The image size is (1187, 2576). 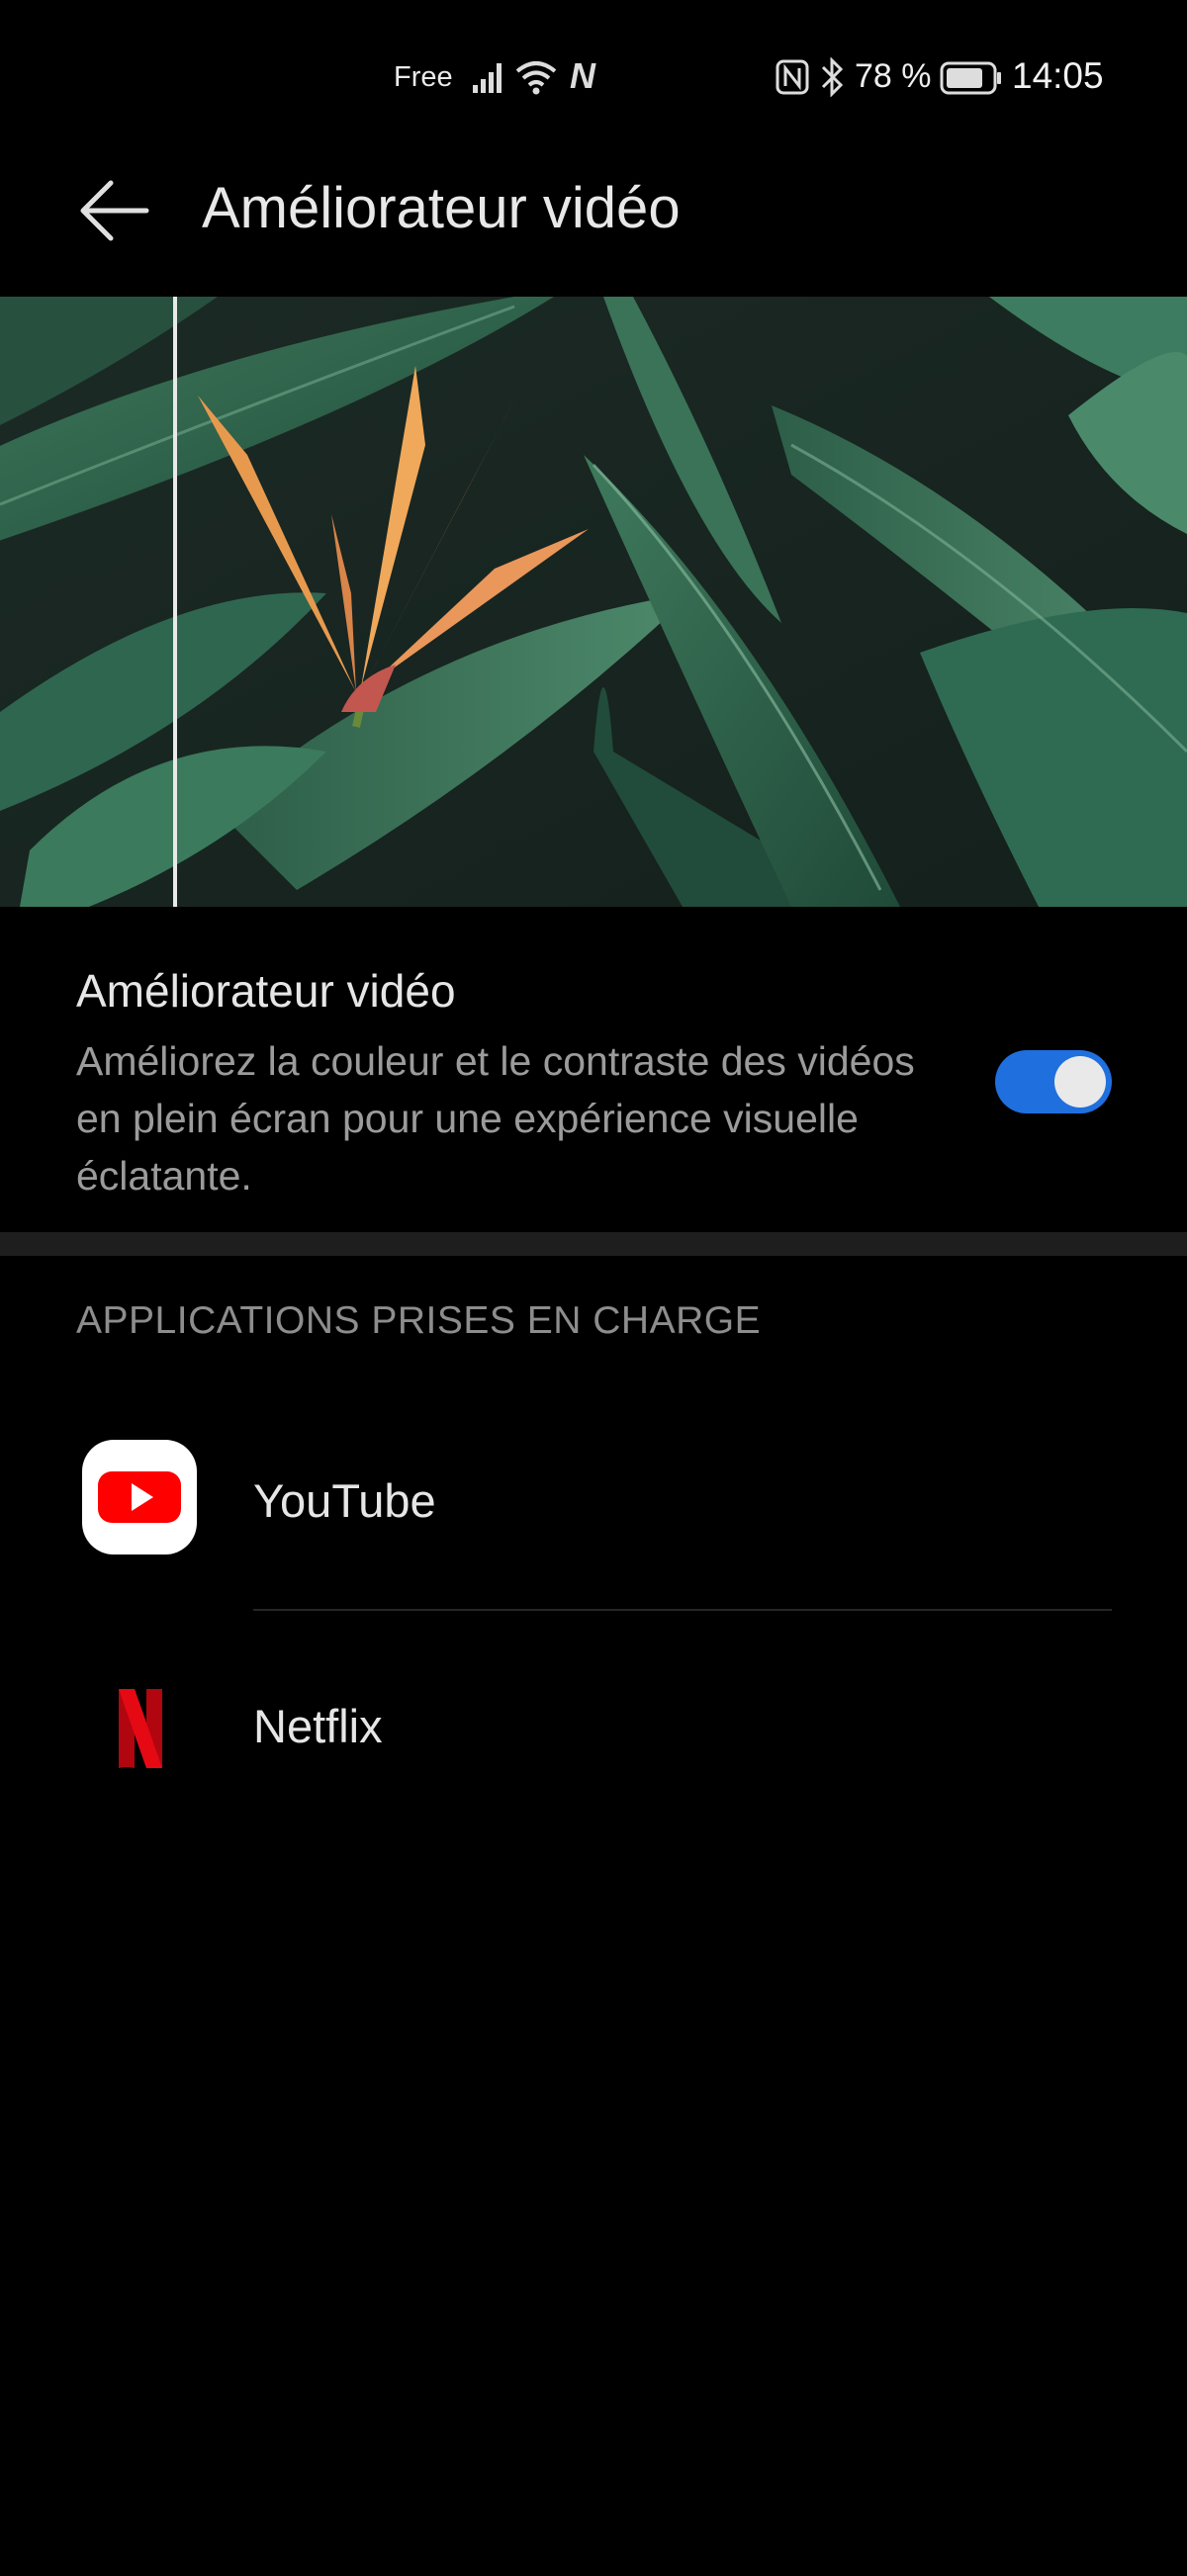 I want to click on signal-icon, so click(x=487, y=78).